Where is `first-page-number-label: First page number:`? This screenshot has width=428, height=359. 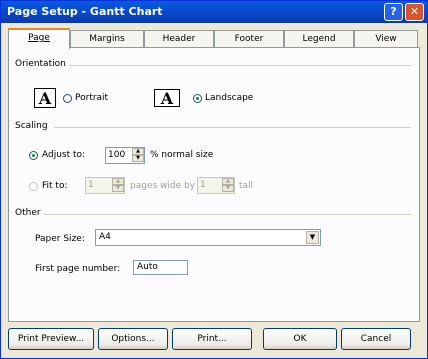
first-page-number-label: First page number: is located at coordinates (78, 269).